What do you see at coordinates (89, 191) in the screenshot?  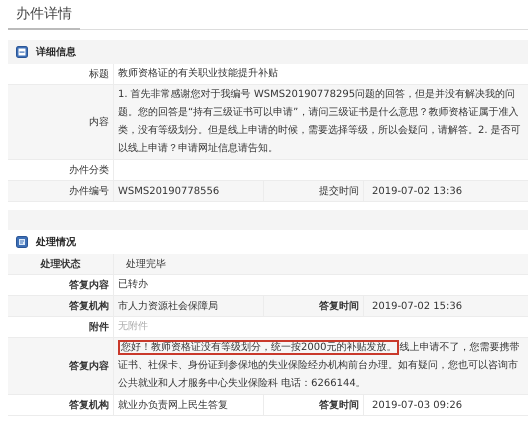 I see `field-label: 办件编号` at bounding box center [89, 191].